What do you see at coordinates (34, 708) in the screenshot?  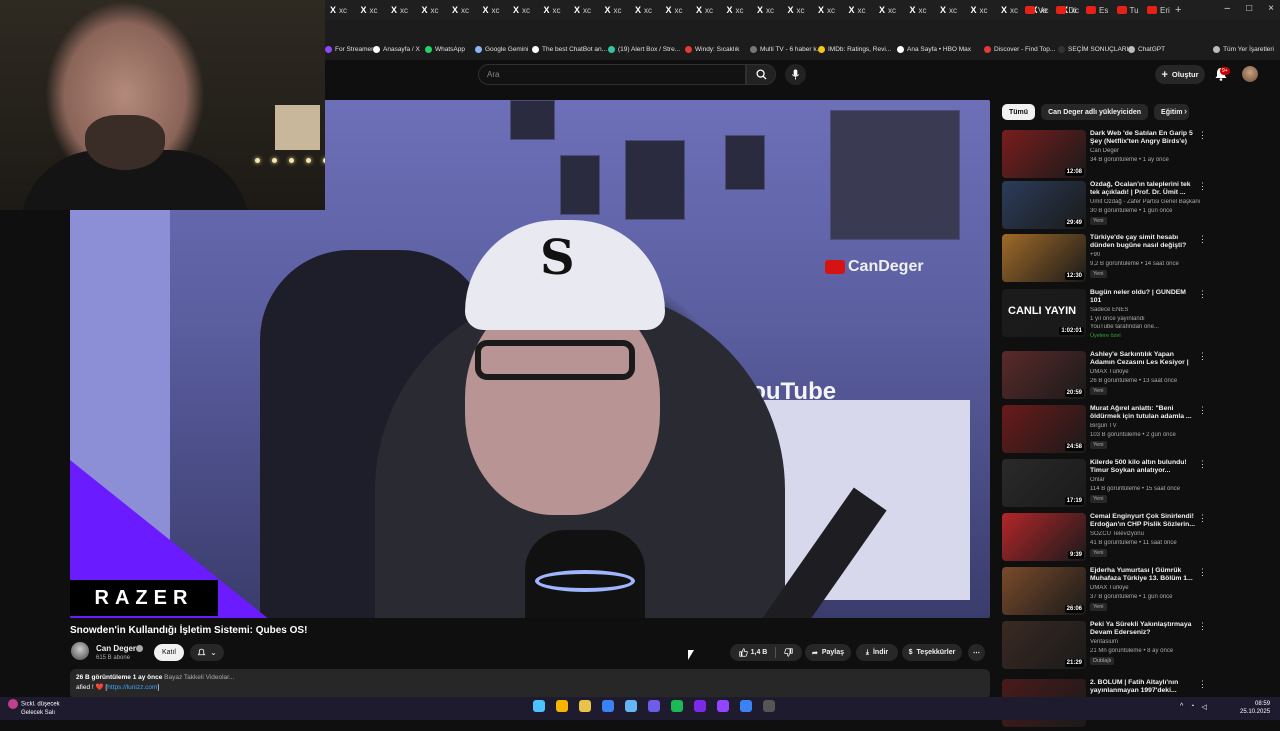 I see `weather-widget: Sıckl. düşecek Gelecek Salı` at bounding box center [34, 708].